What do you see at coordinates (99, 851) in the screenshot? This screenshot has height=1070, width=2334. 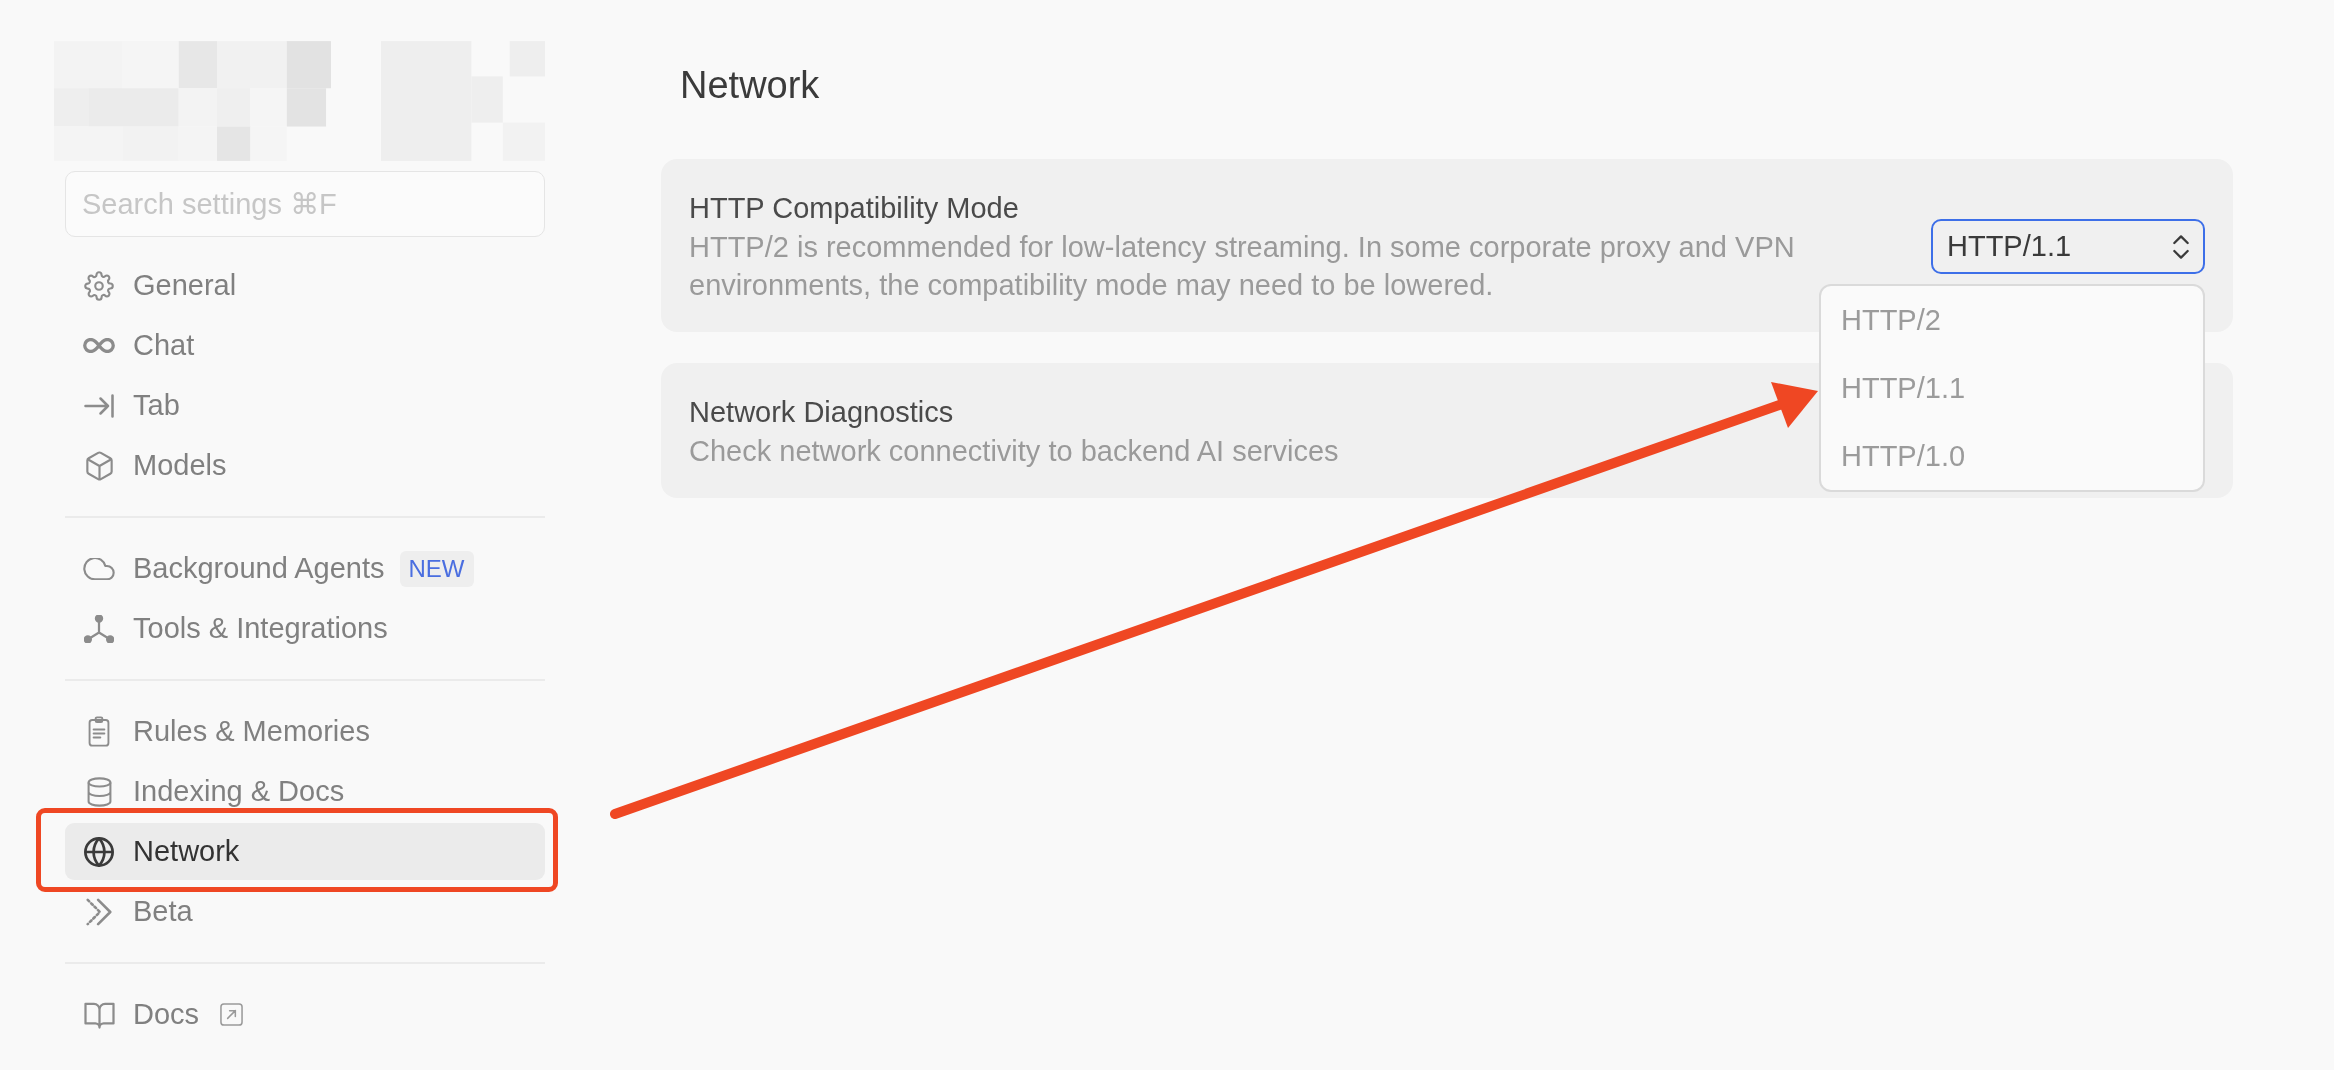 I see `globe-icon` at bounding box center [99, 851].